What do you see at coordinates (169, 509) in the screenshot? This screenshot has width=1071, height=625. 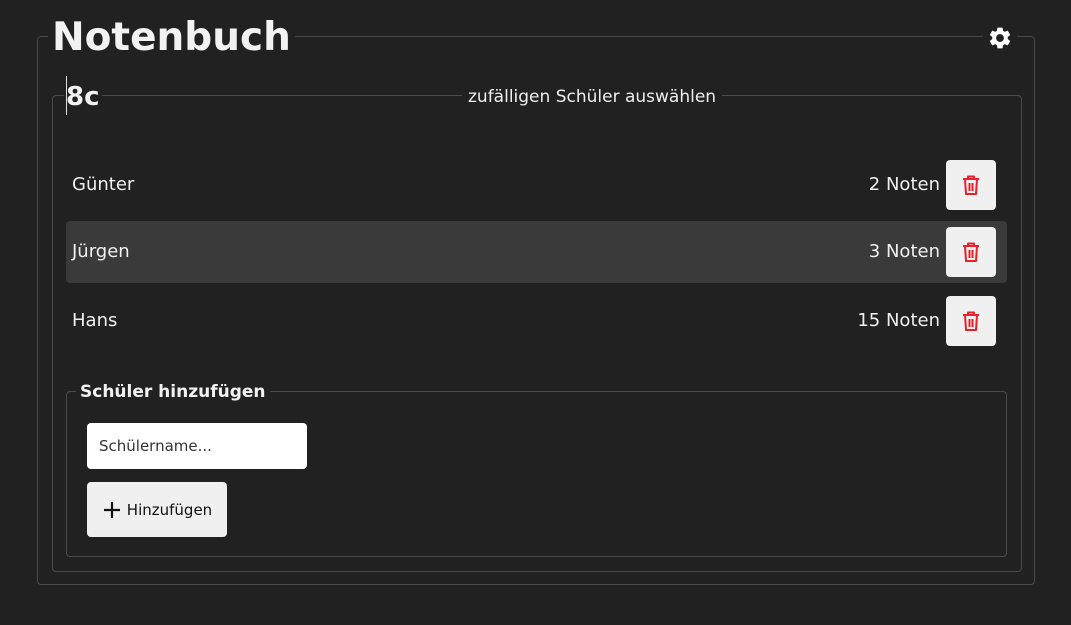 I see `add-button-label: Hinzufügen` at bounding box center [169, 509].